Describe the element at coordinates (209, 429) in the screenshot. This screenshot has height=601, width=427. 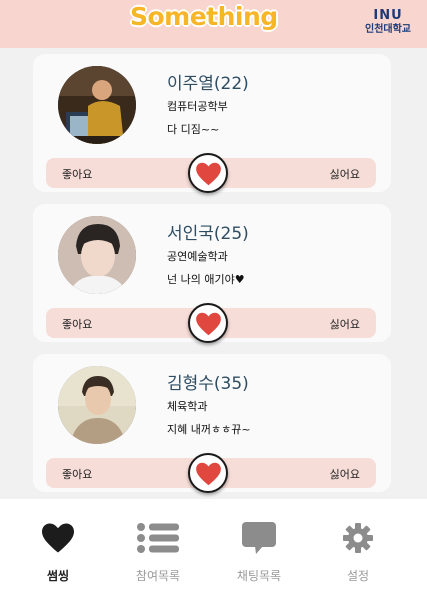
I see `profile-status: 지혜 내꺼ㅎㅎ뀨~` at that location.